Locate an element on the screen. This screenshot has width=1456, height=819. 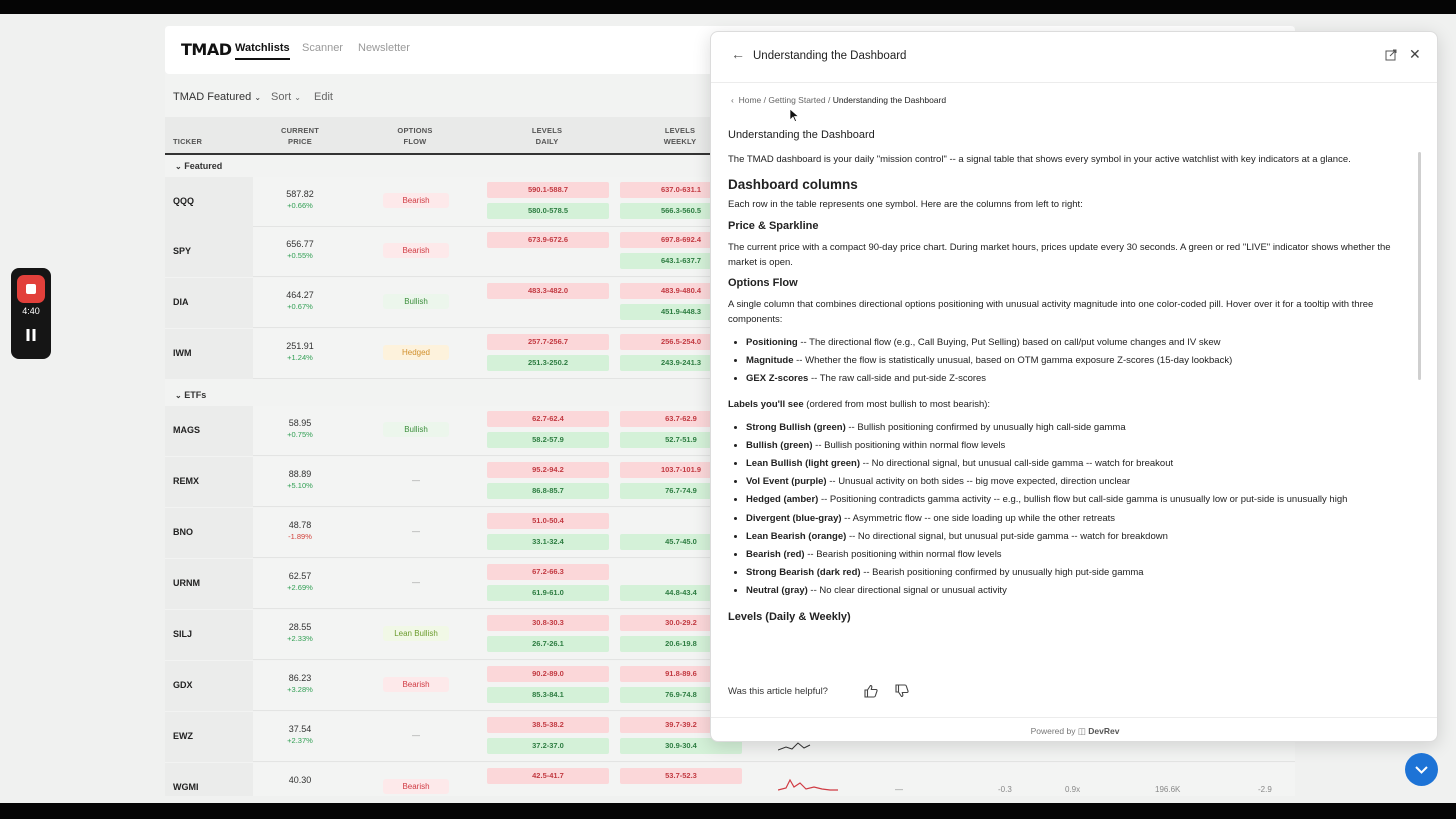
col-ticker: TICKER is located at coordinates (187, 141).